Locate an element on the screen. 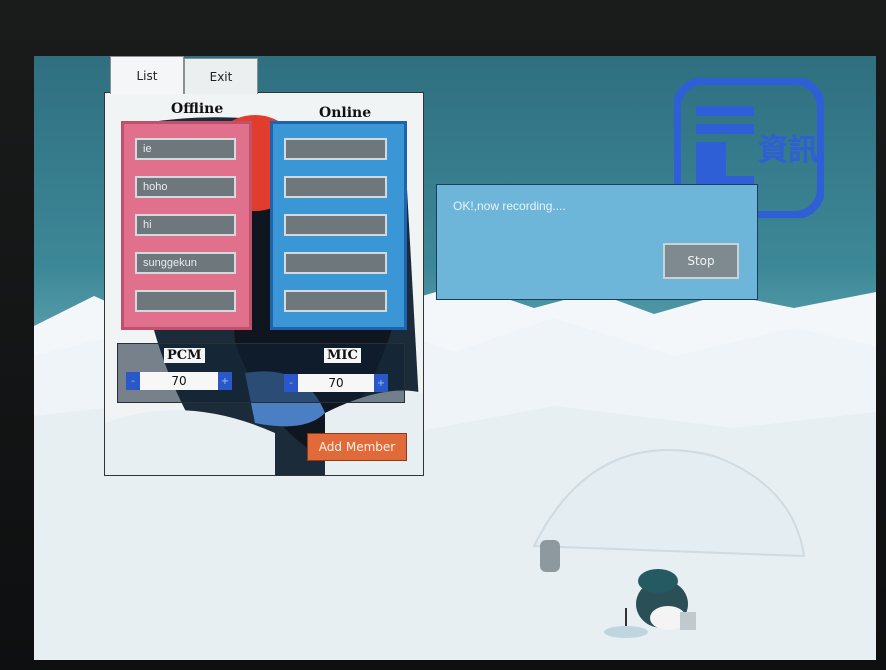  offline-member-slot: hoho is located at coordinates (185, 187).